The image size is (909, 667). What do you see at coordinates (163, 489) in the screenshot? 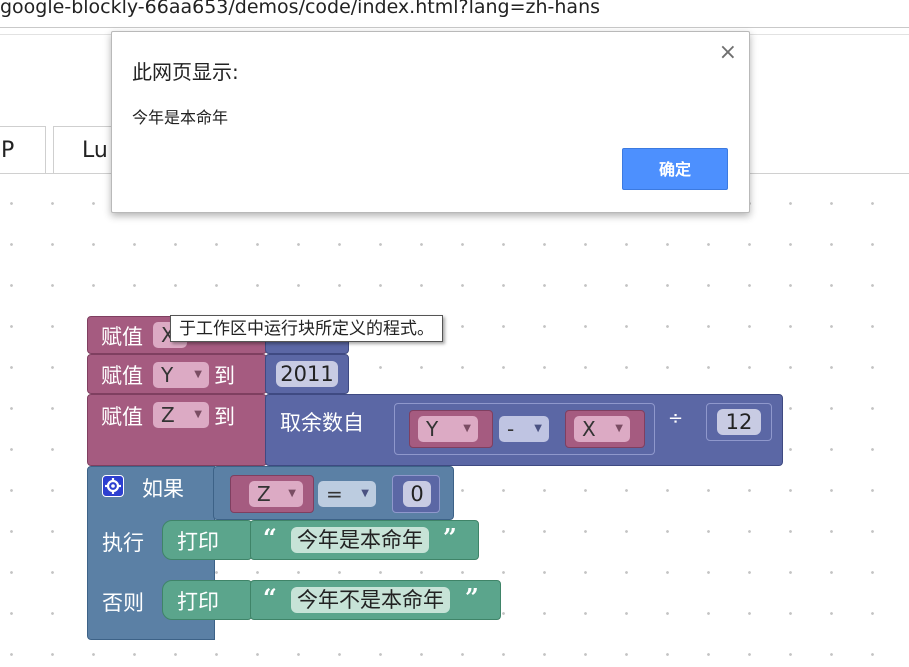
I see `if-label: 如果` at bounding box center [163, 489].